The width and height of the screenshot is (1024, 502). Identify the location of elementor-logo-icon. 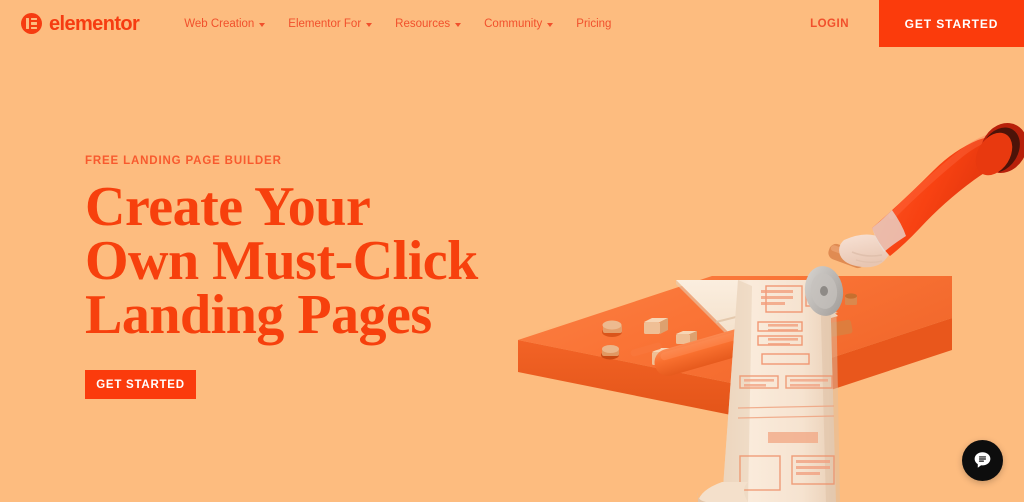
(31, 23).